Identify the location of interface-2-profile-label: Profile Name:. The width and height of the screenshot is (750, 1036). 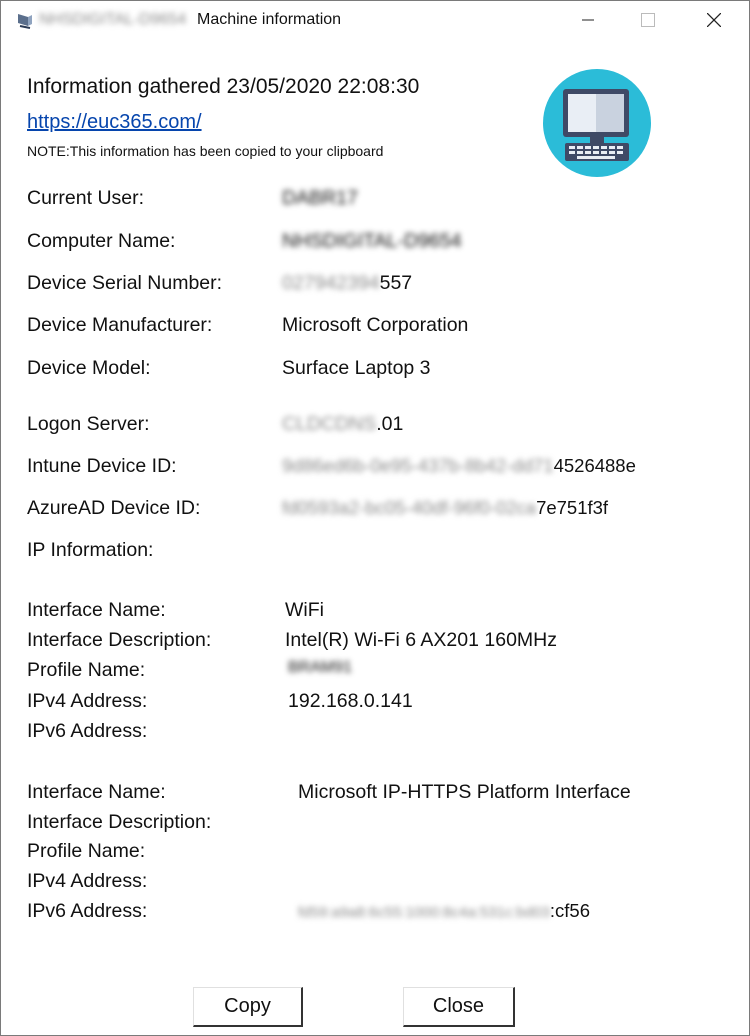
(86, 851).